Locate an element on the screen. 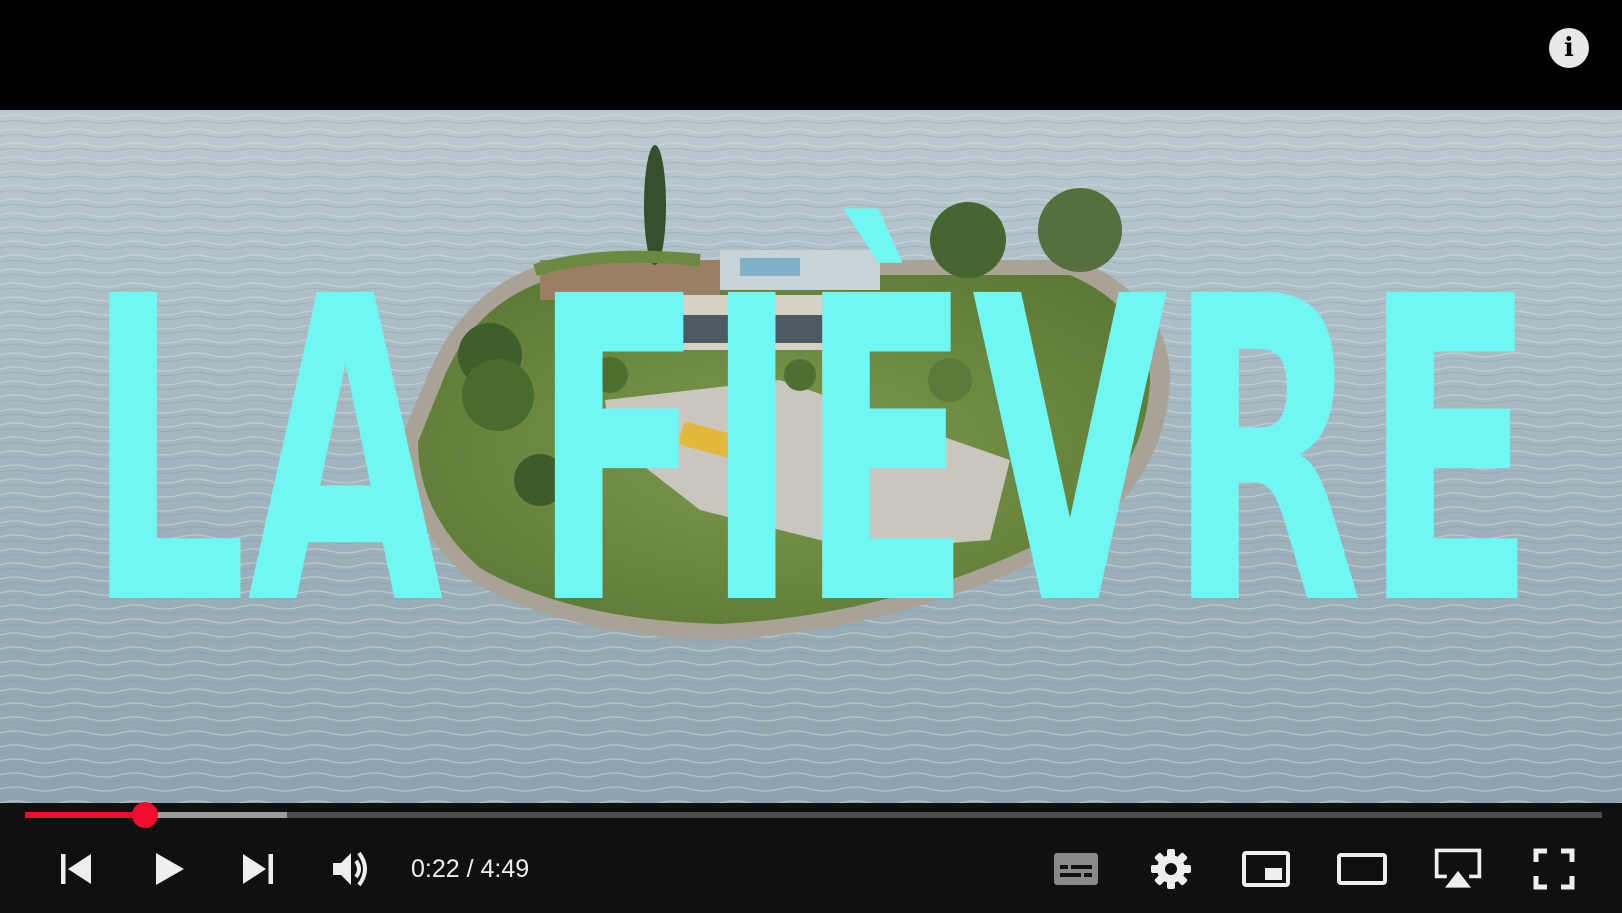 The height and width of the screenshot is (913, 1622). control-bar: 0:22 / 4:49 is located at coordinates (811, 870).